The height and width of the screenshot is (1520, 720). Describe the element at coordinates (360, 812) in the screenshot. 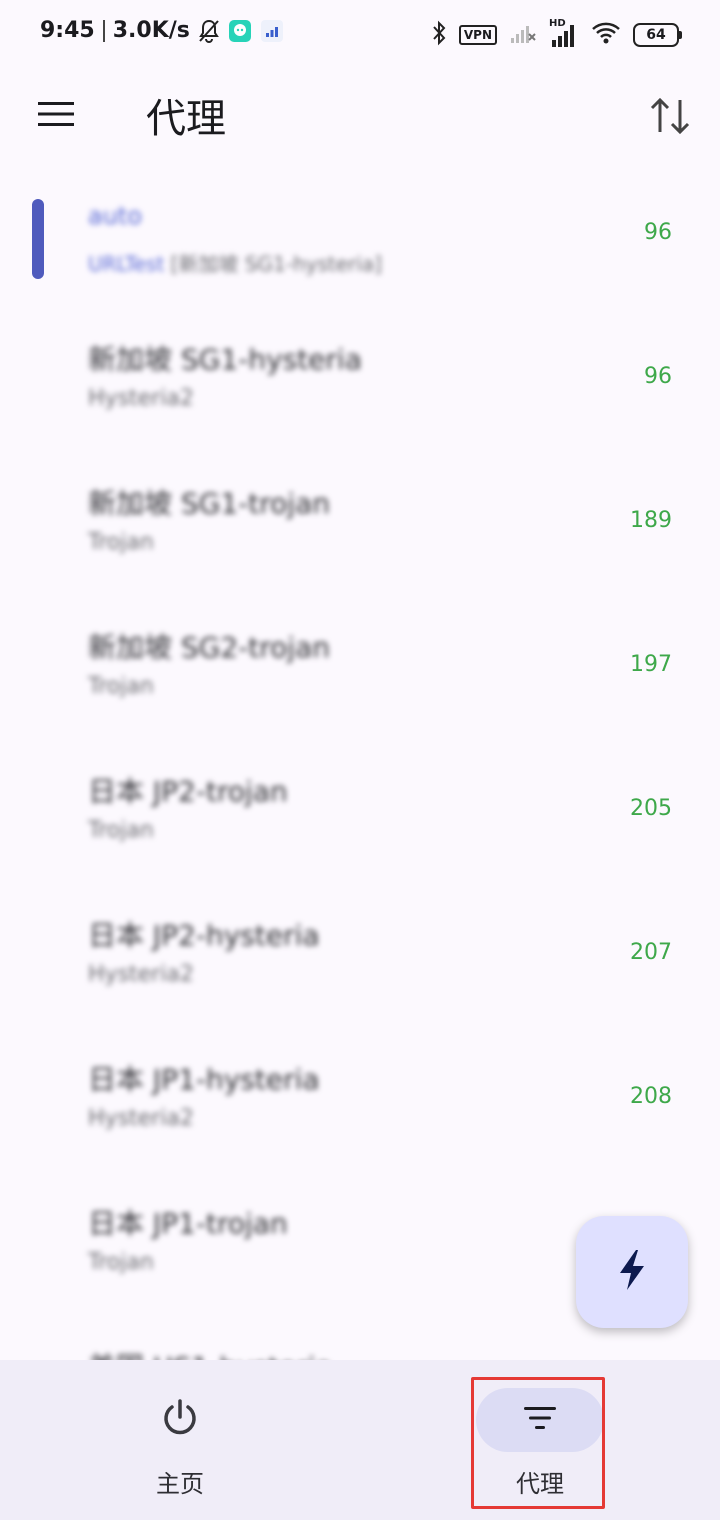

I see `proxy-row: 日本 JP2-trojan Trojan 205` at that location.